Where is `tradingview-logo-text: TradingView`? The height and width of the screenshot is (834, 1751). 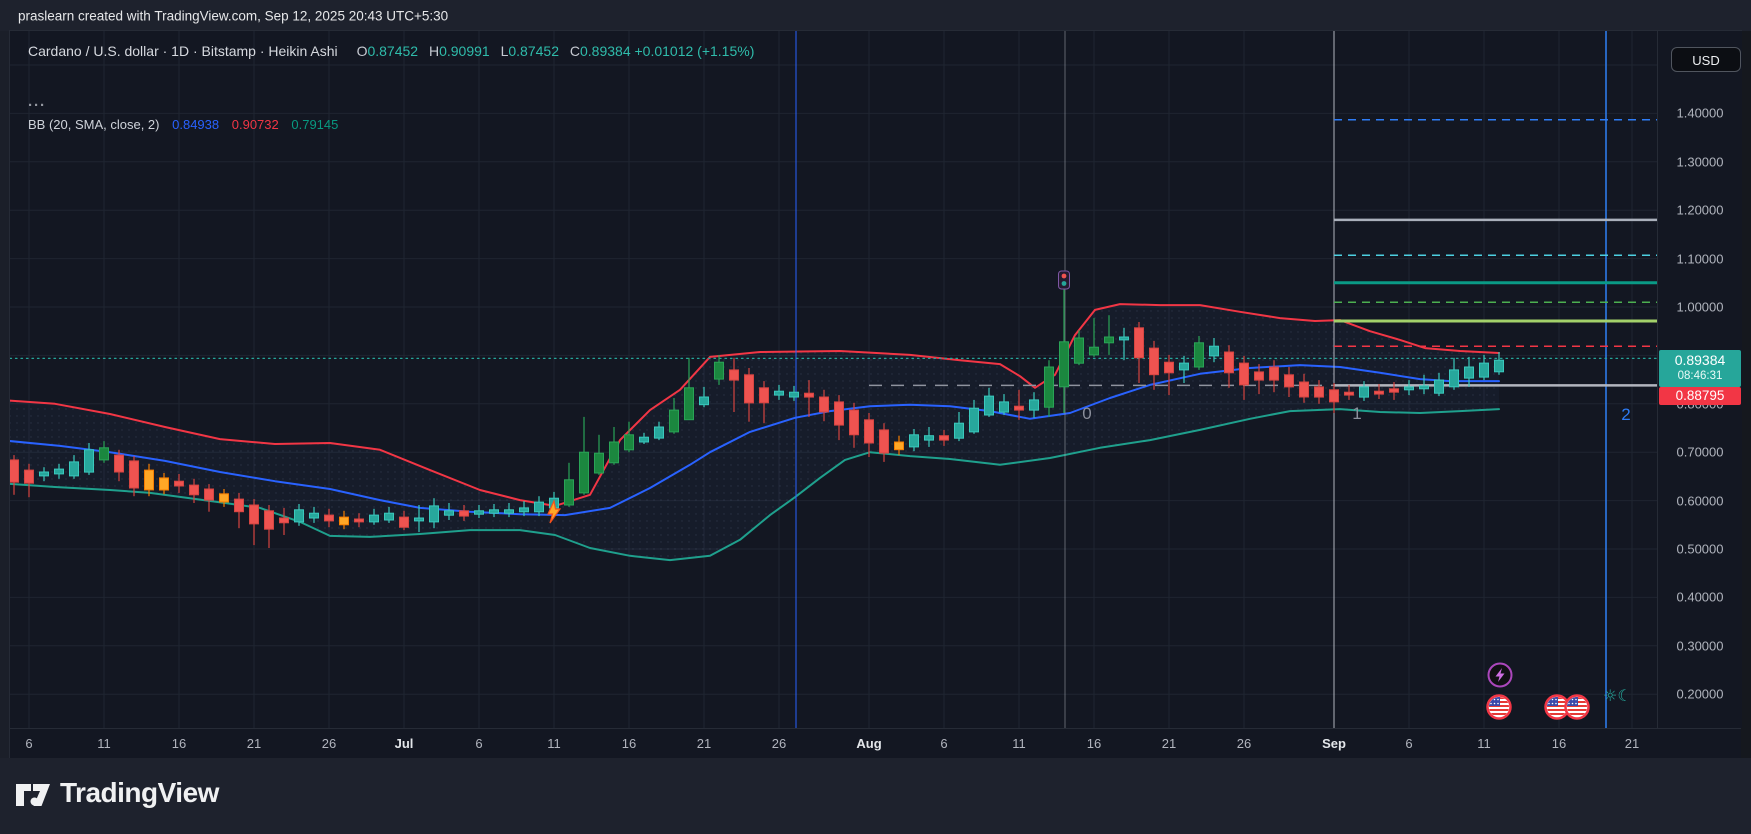 tradingview-logo-text: TradingView is located at coordinates (139, 793).